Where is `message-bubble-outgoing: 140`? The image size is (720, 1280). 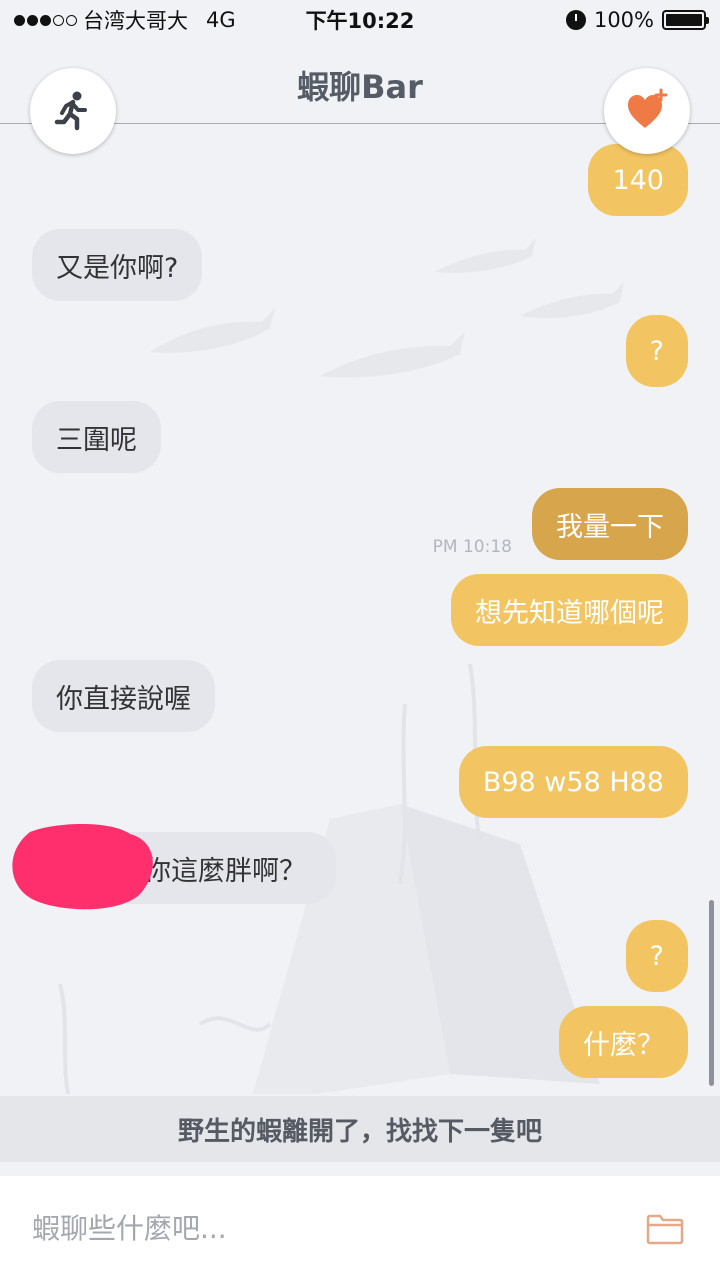 message-bubble-outgoing: 140 is located at coordinates (638, 180).